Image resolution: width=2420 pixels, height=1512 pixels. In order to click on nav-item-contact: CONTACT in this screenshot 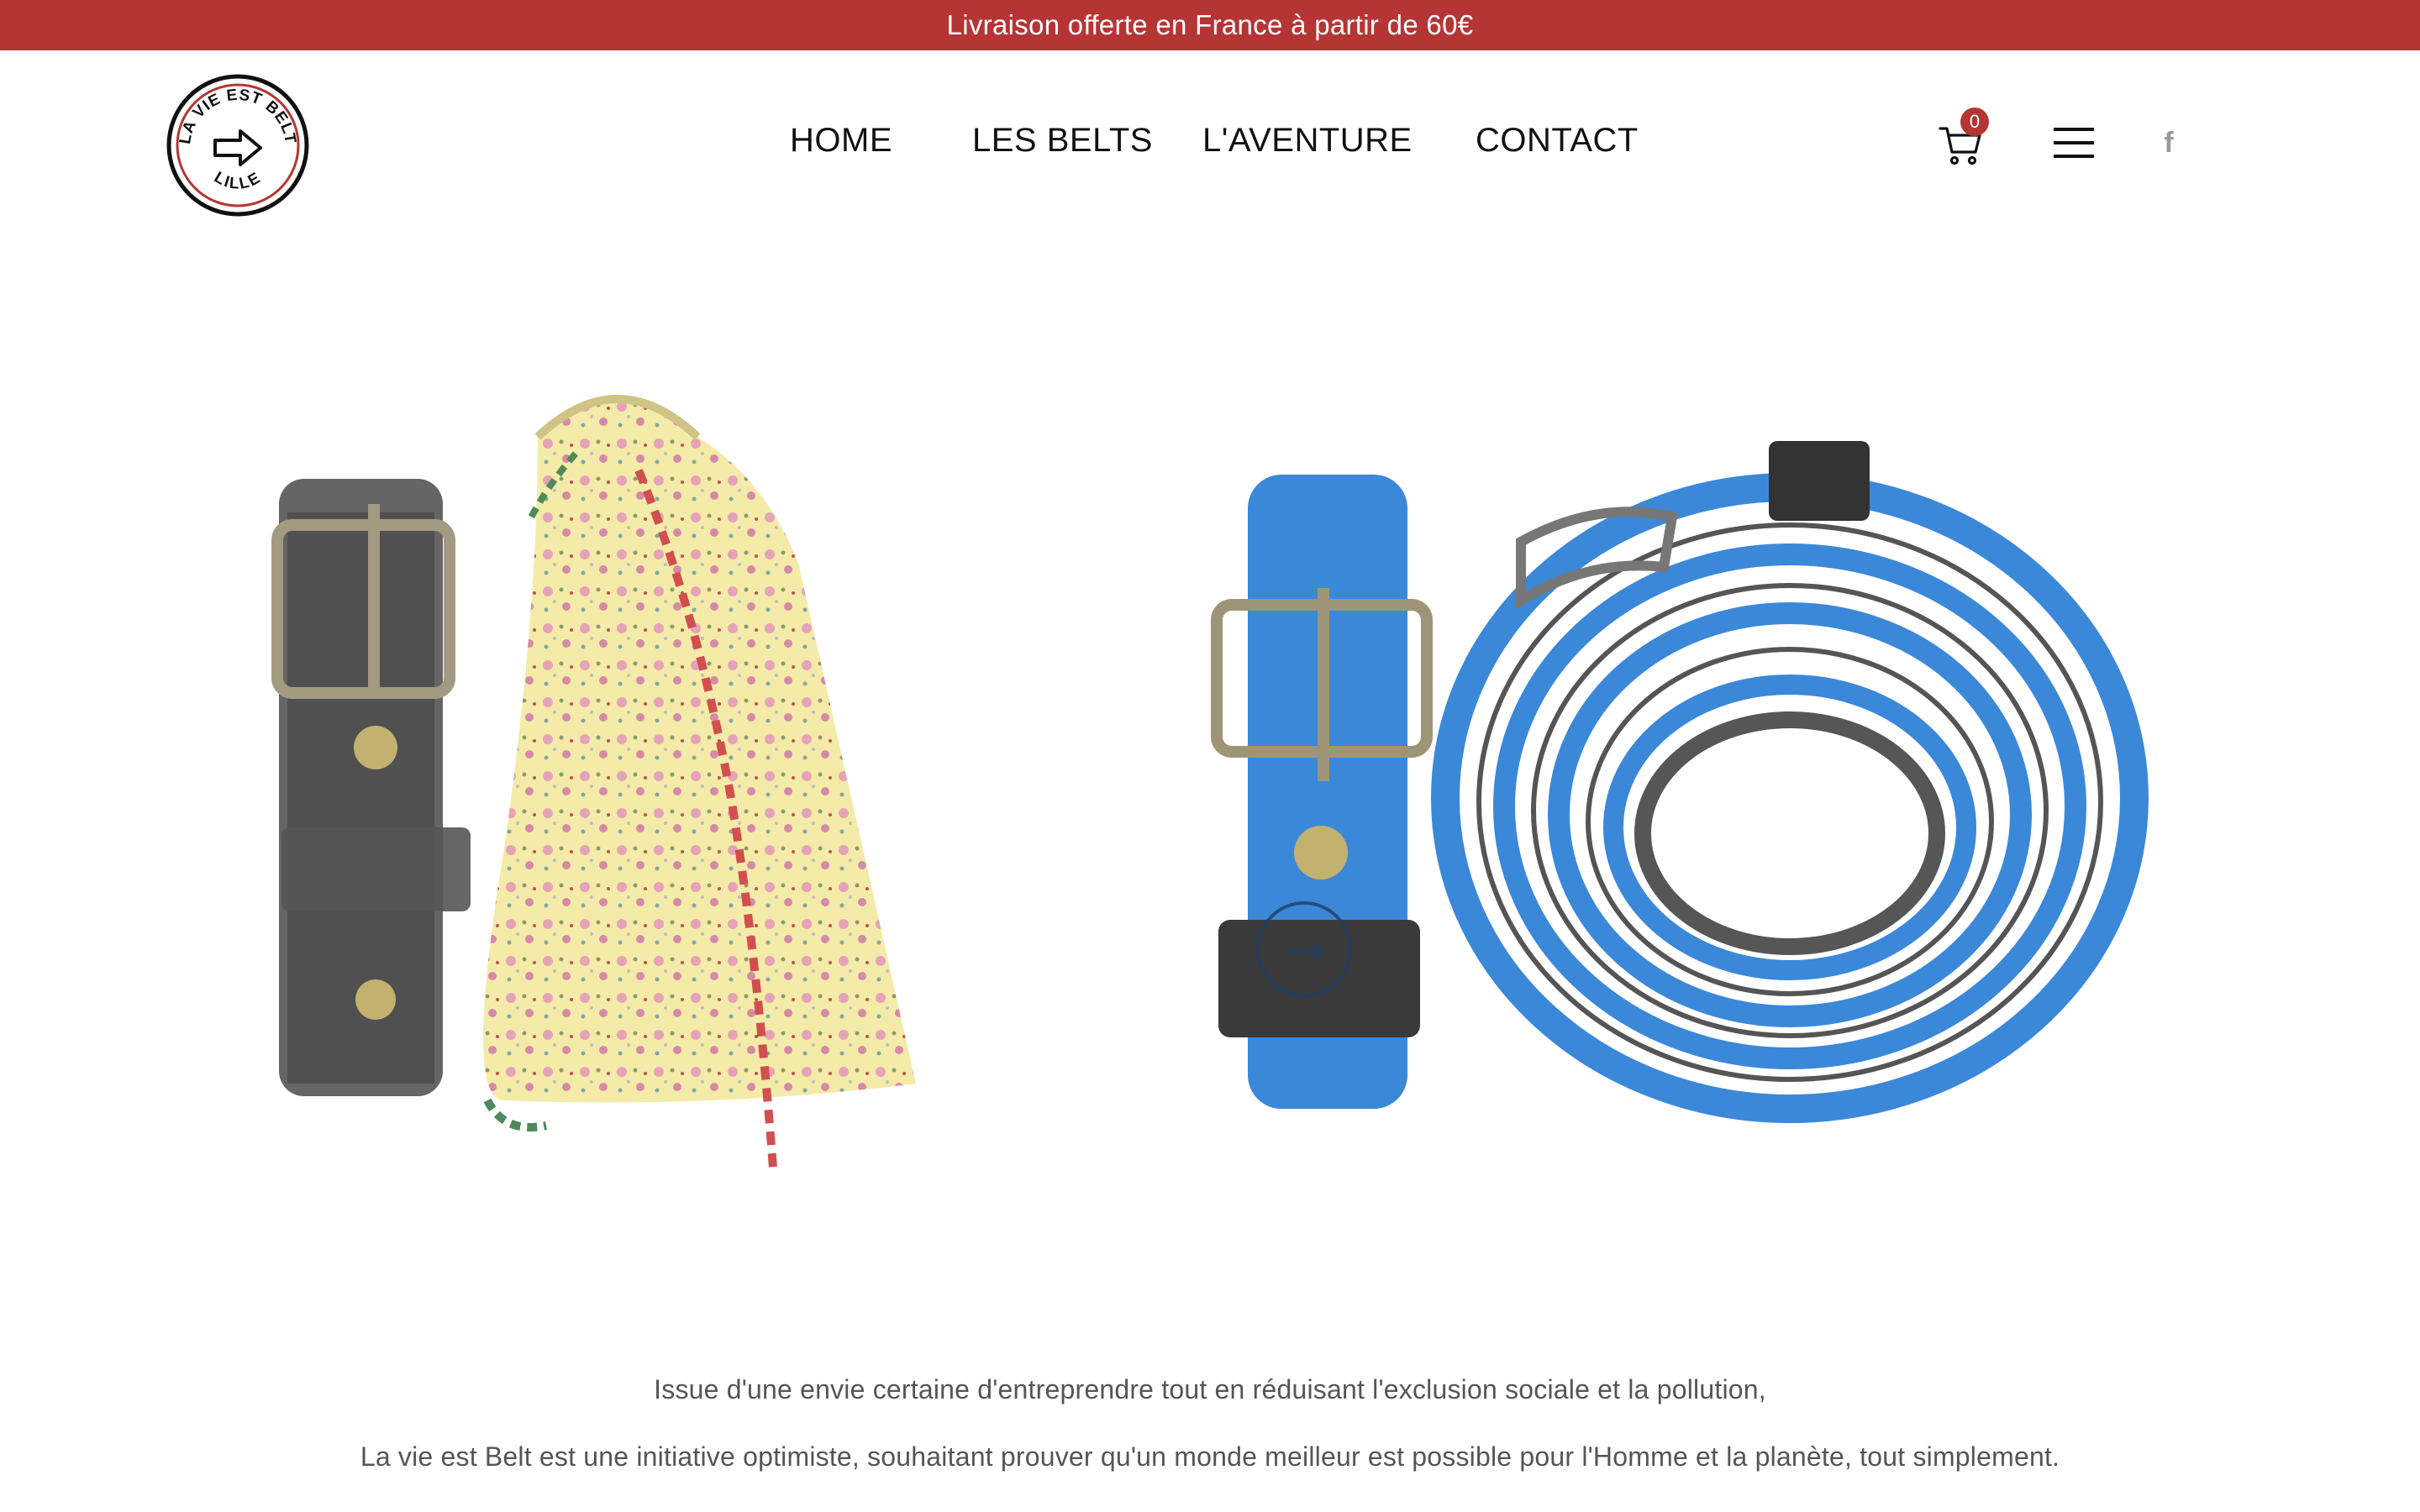, I will do `click(1558, 141)`.